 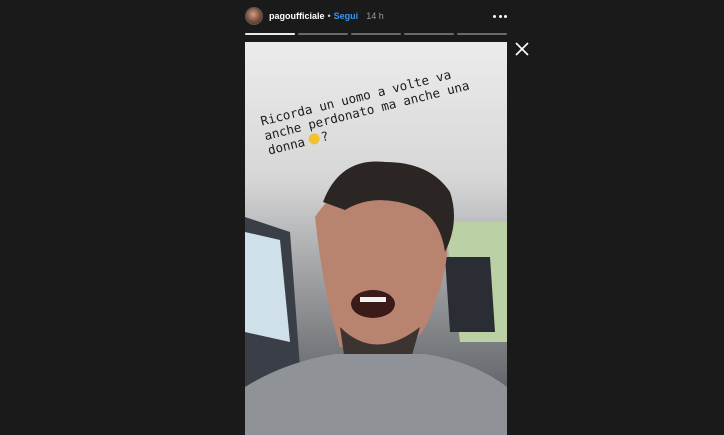 What do you see at coordinates (346, 16) in the screenshot?
I see `follow-button: Segui` at bounding box center [346, 16].